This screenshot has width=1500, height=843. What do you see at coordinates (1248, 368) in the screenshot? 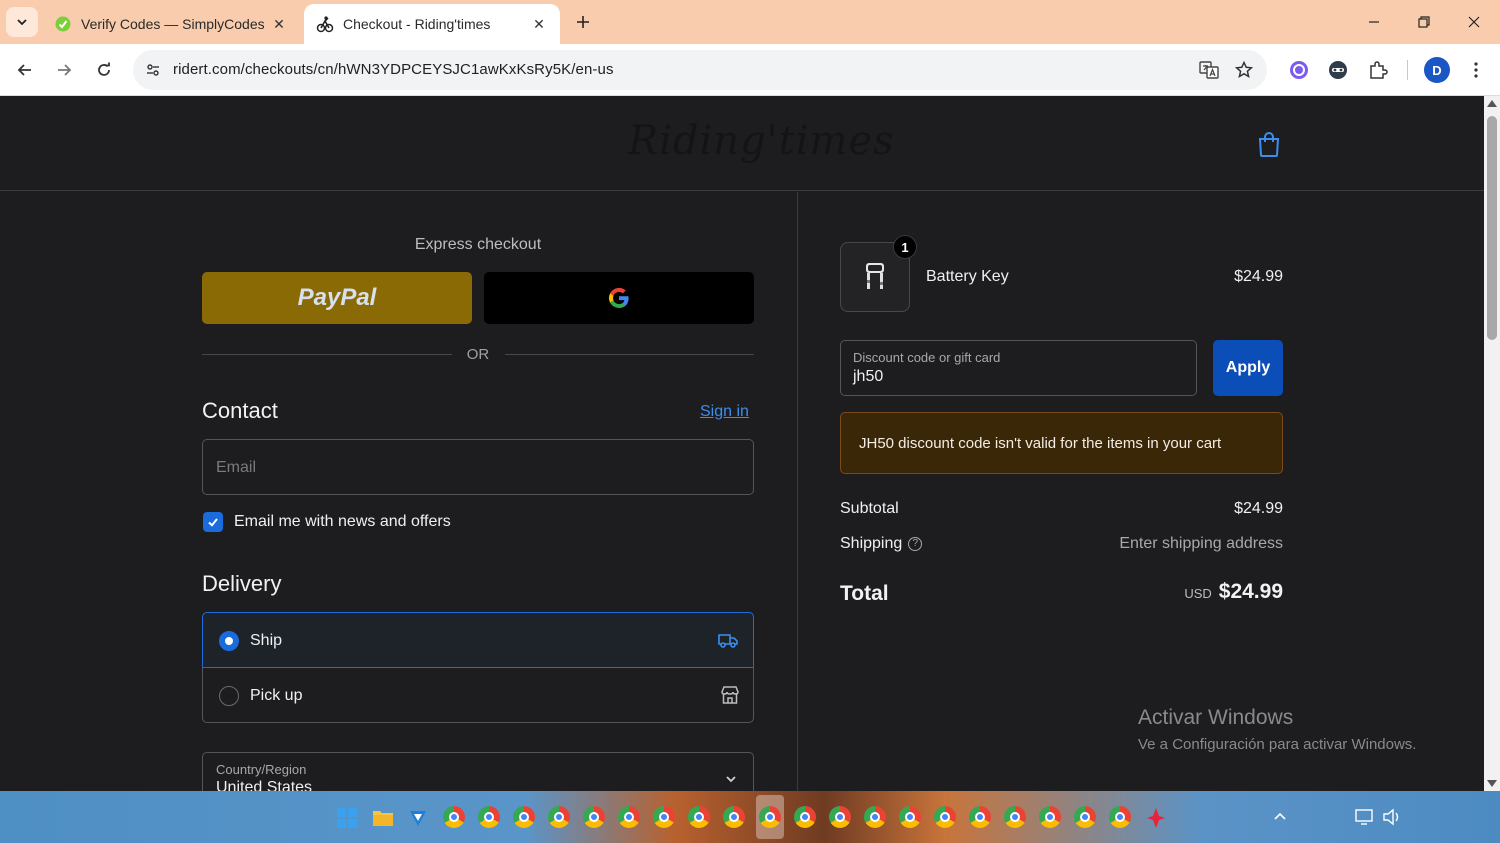
I see `apply-discount-button: Apply` at bounding box center [1248, 368].